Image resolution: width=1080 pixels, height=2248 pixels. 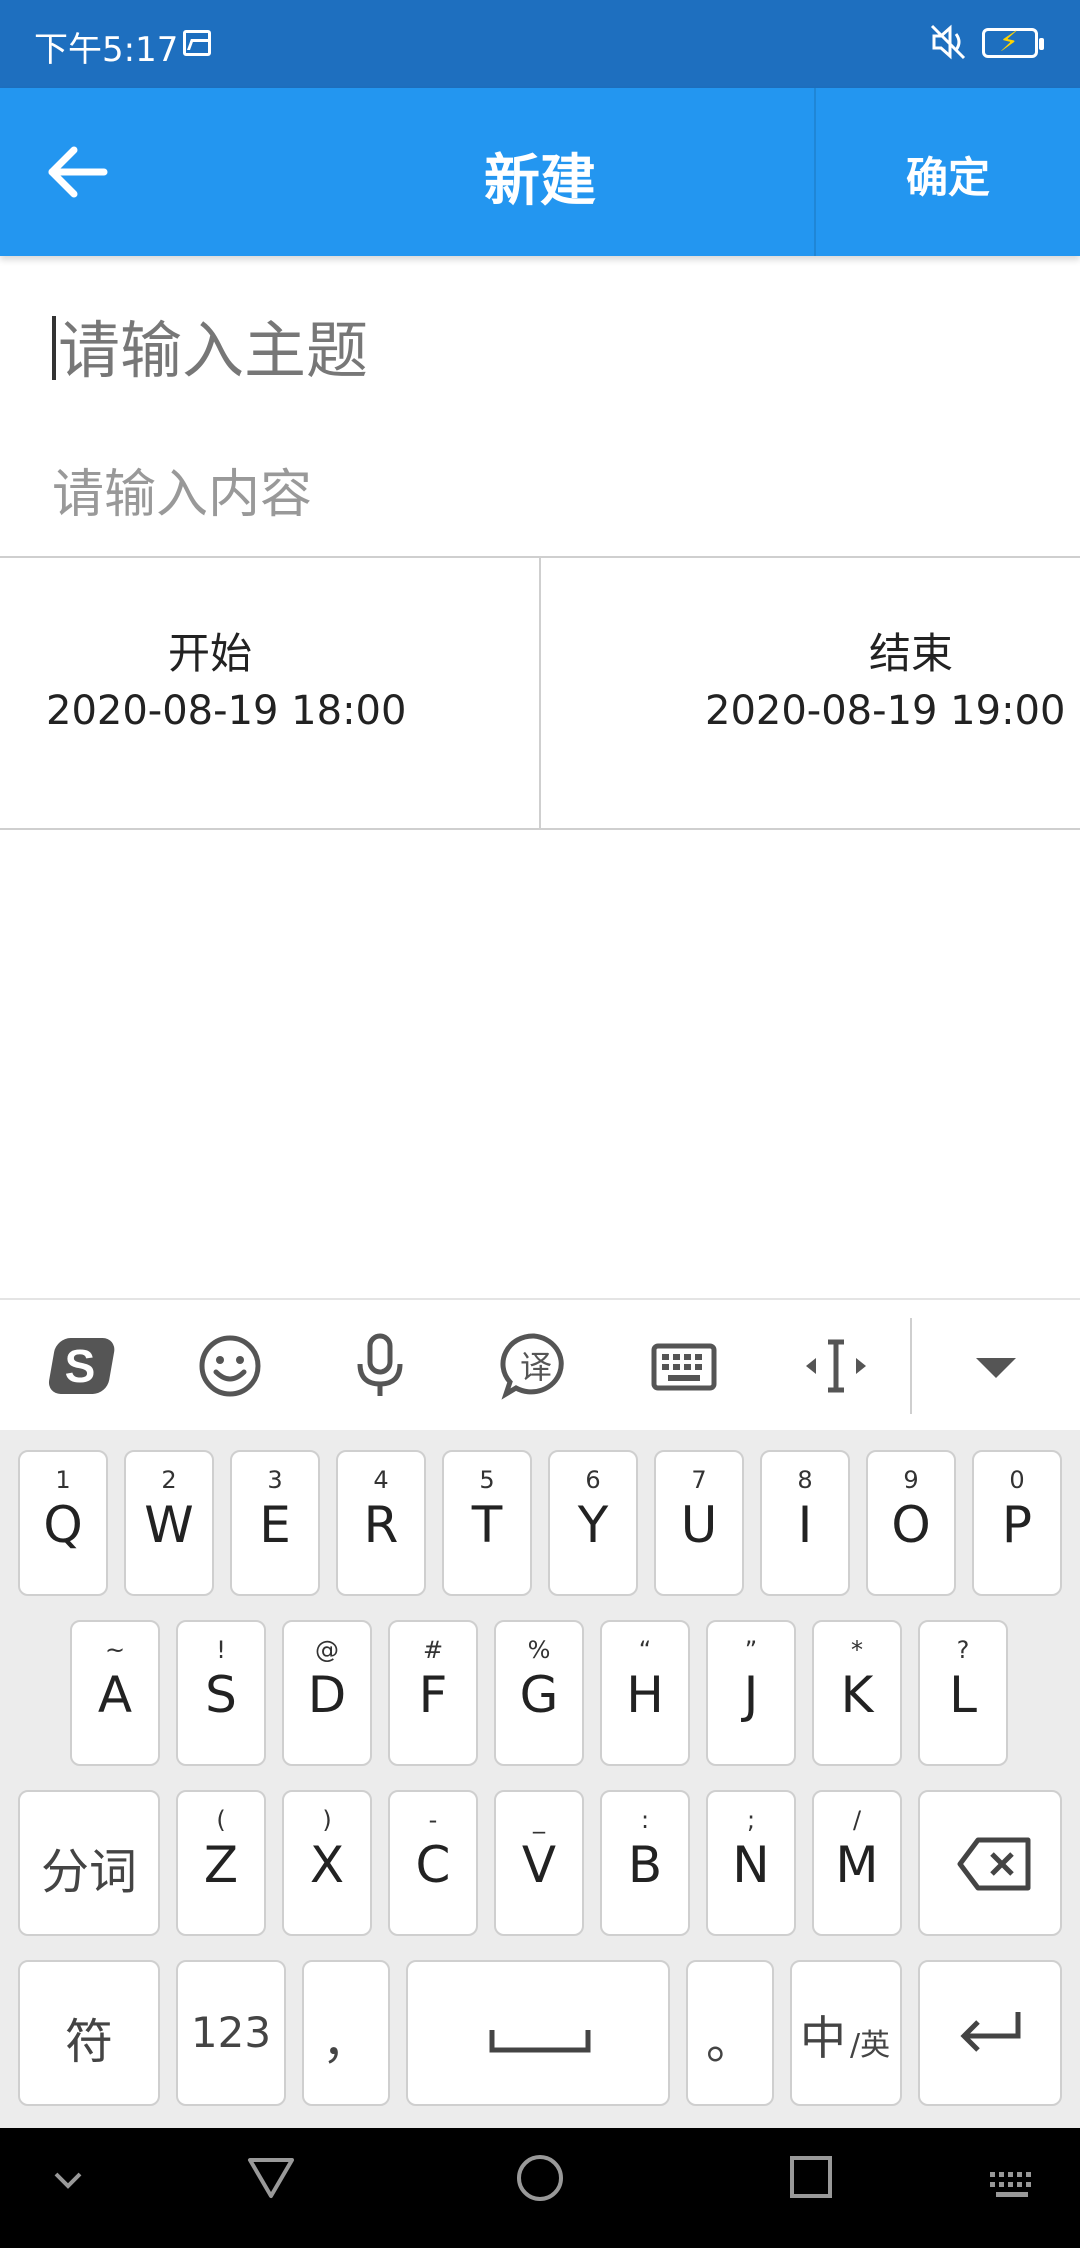 I want to click on key-label: F, so click(x=433, y=1695).